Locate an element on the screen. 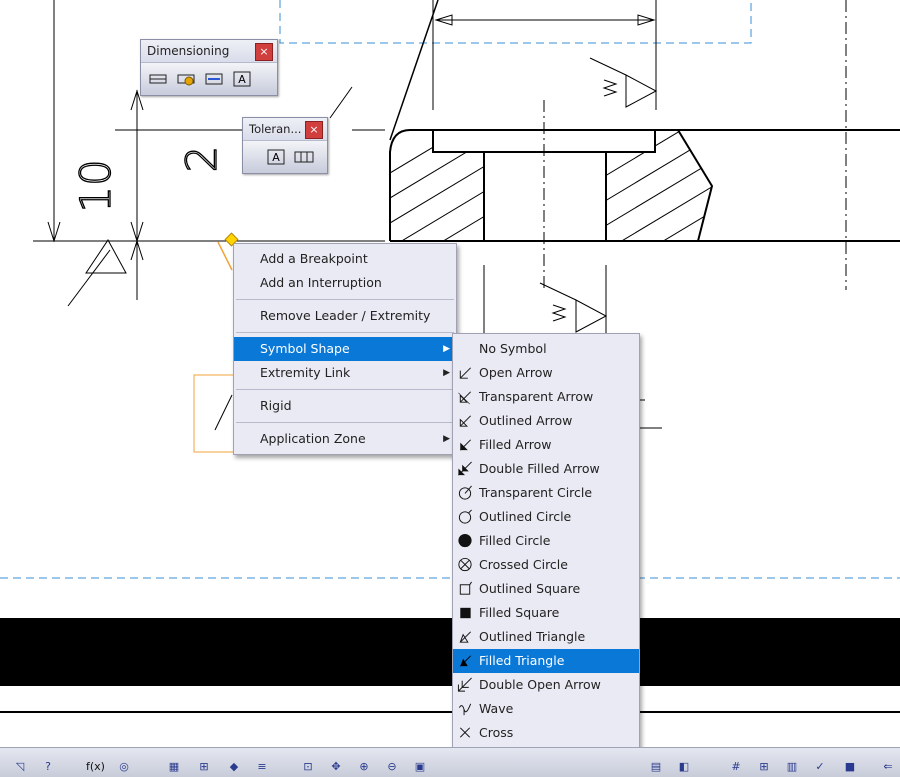 The image size is (900, 777). menu-item-extremity-link: Extremity Link ▶ is located at coordinates (345, 373).